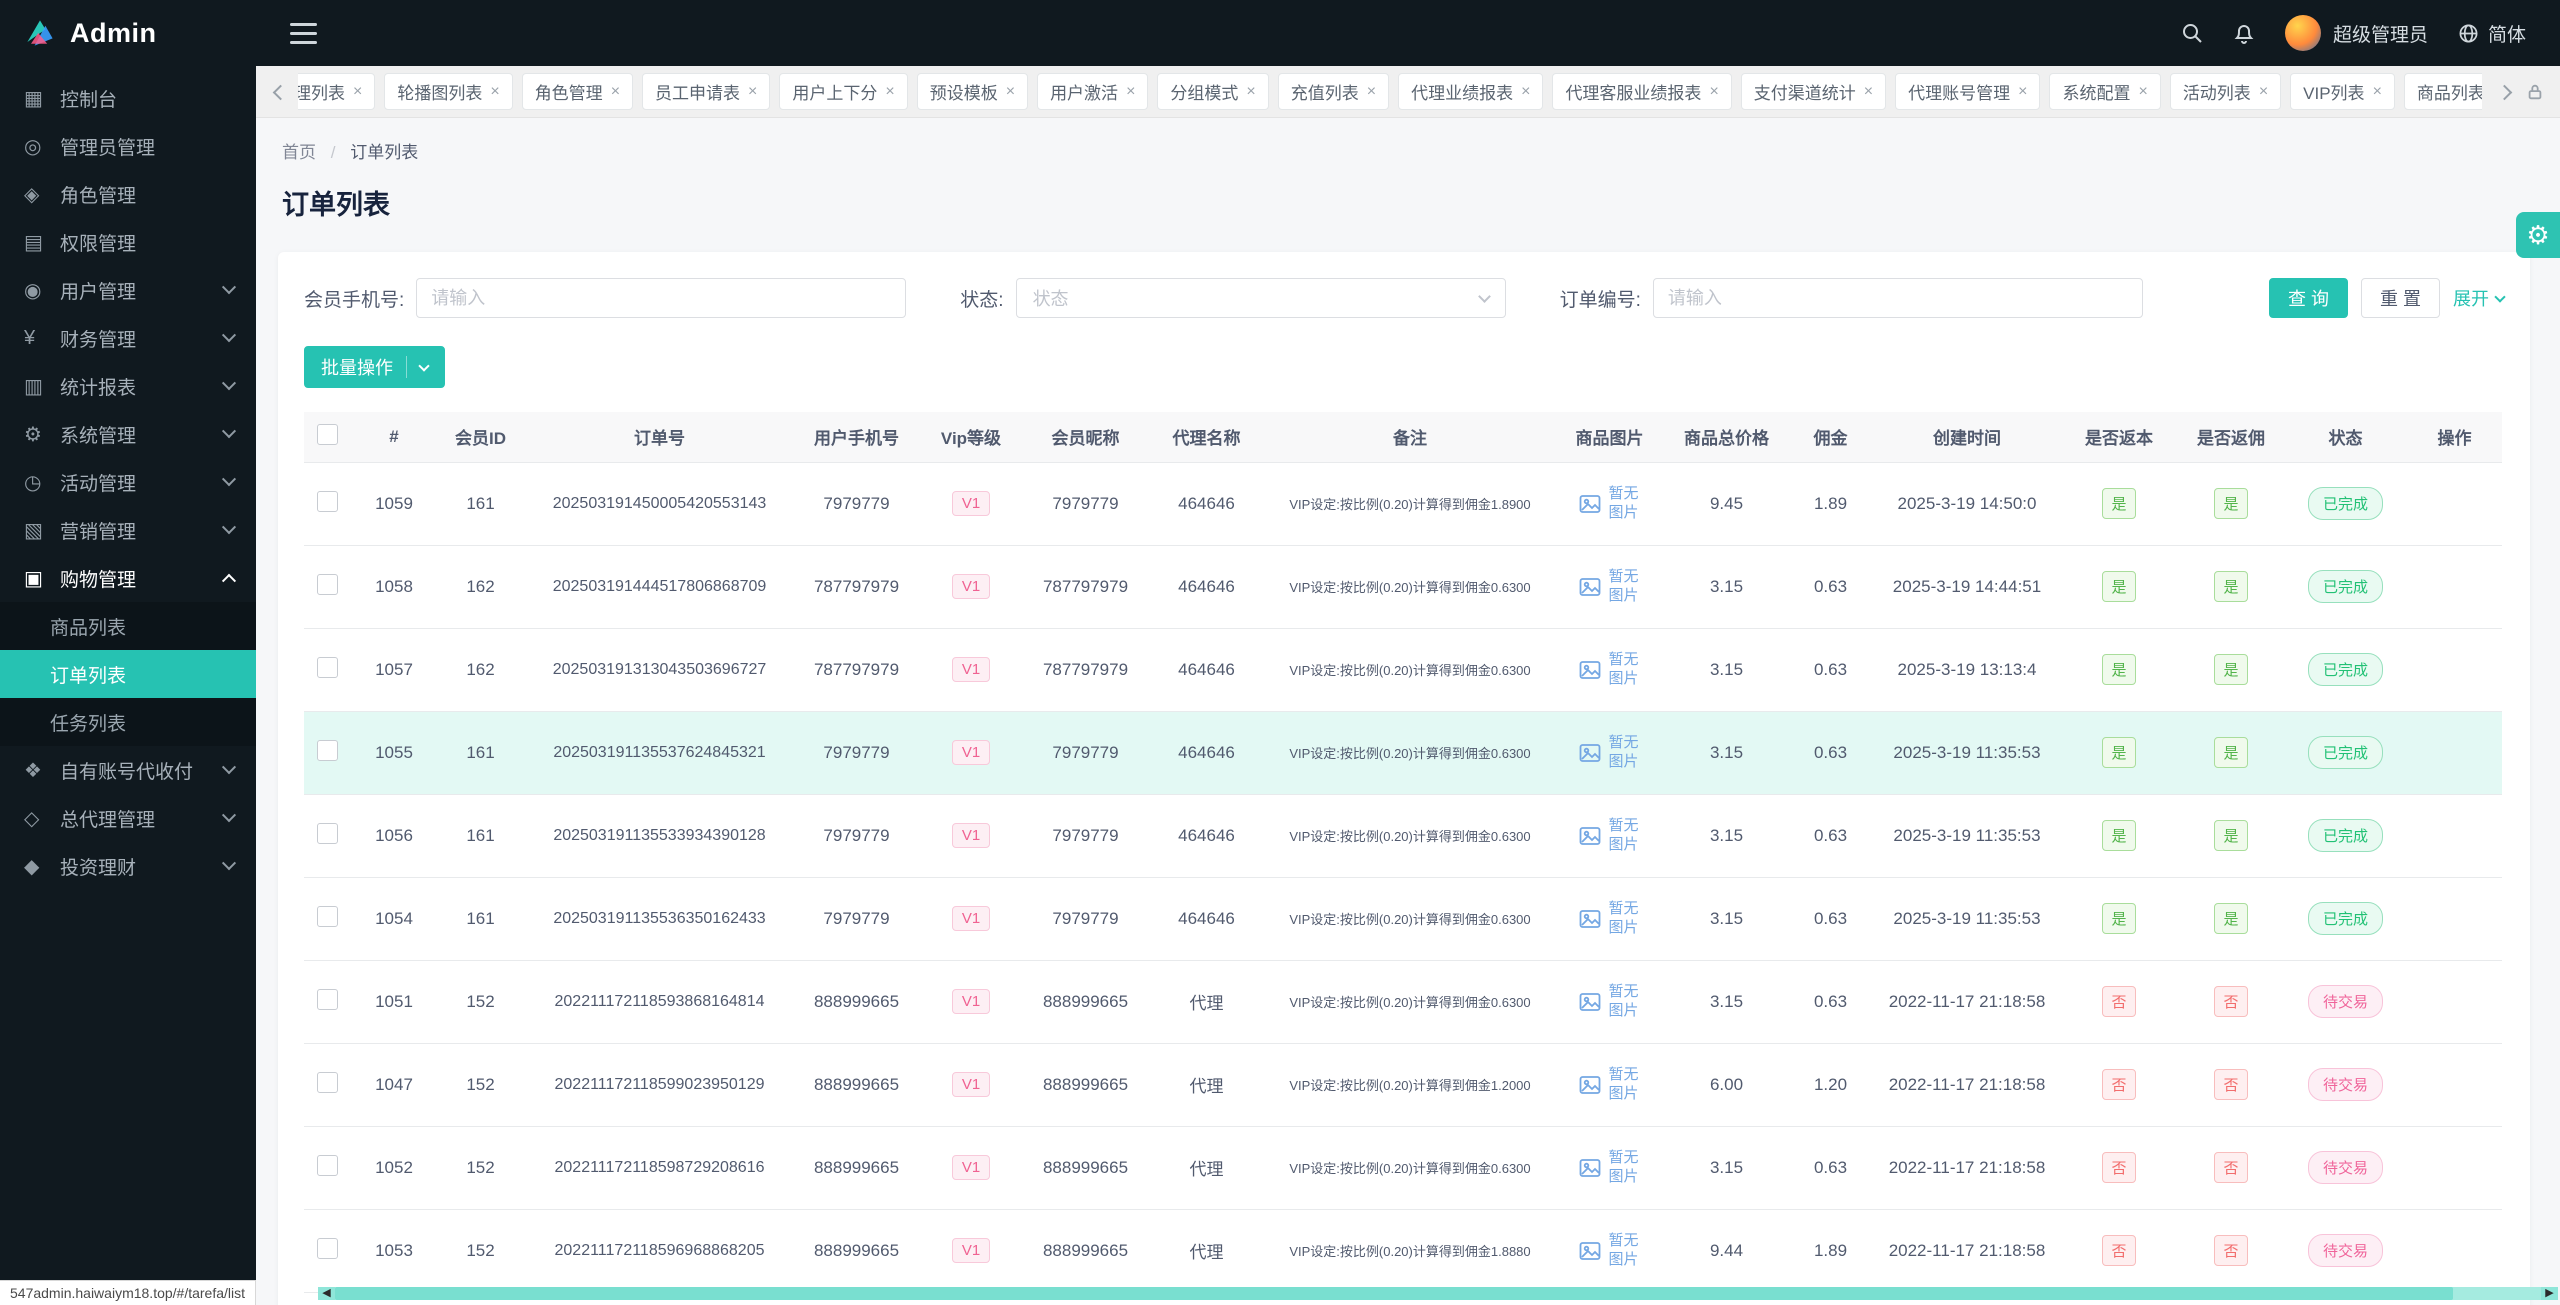 This screenshot has height=1305, width=2560. Describe the element at coordinates (337, 91) in the screenshot. I see `tab: 代理列表` at that location.